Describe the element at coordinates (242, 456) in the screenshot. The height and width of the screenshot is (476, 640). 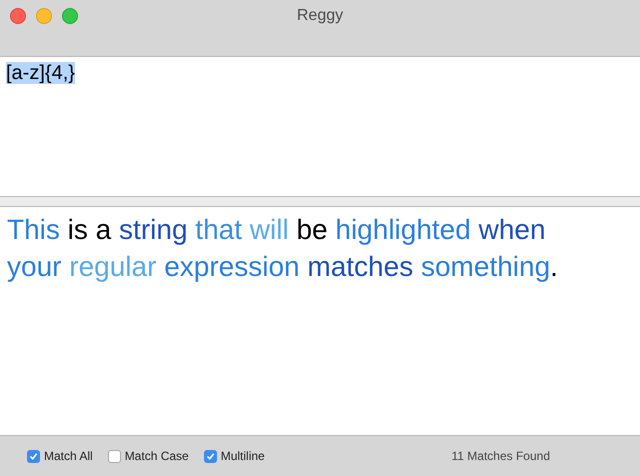
I see `option-label: Multiline` at that location.